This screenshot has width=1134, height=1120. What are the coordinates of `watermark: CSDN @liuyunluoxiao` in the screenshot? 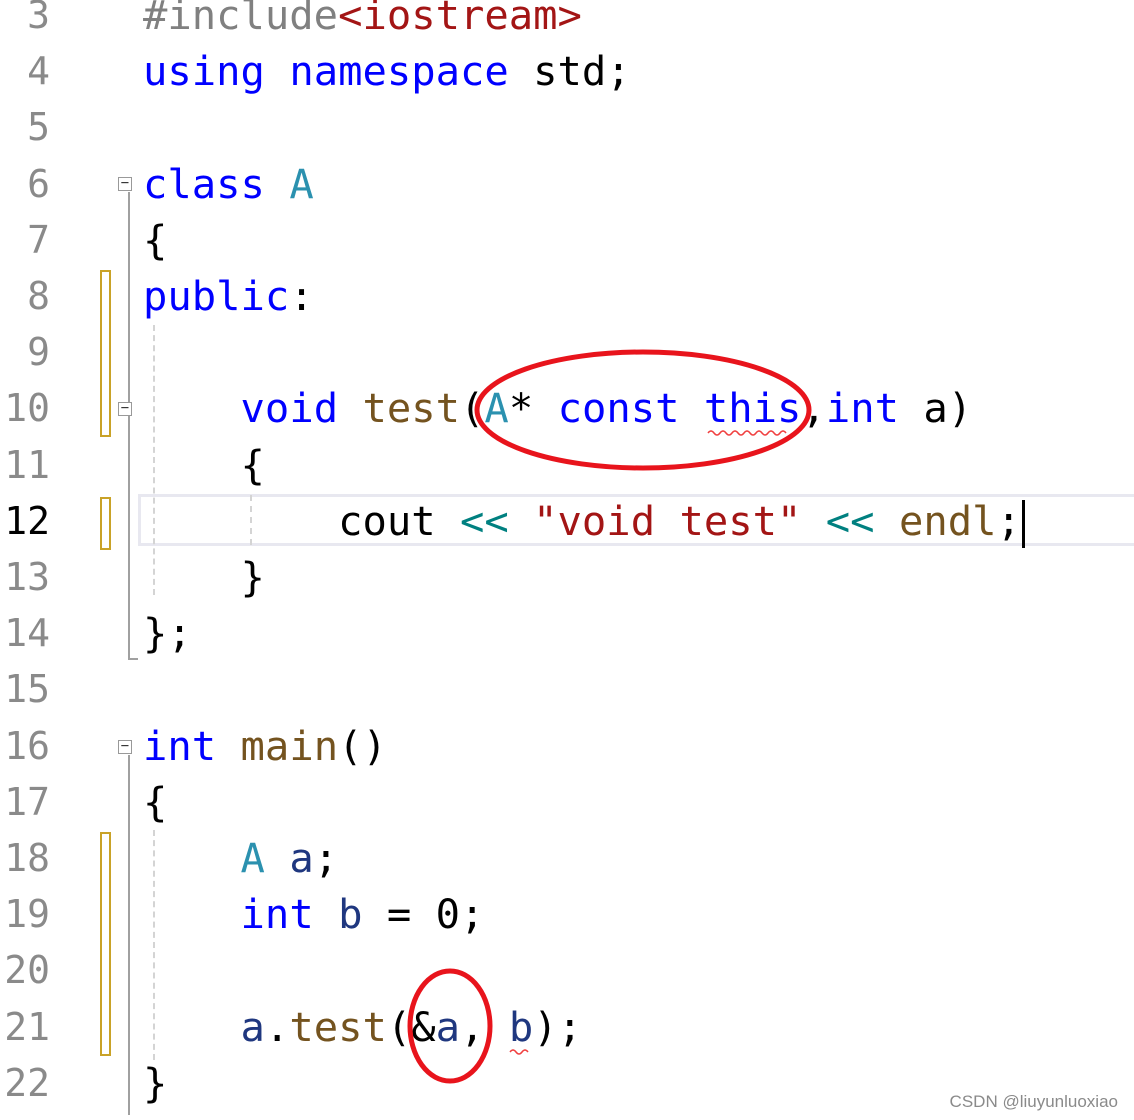 It's located at (1033, 1101).